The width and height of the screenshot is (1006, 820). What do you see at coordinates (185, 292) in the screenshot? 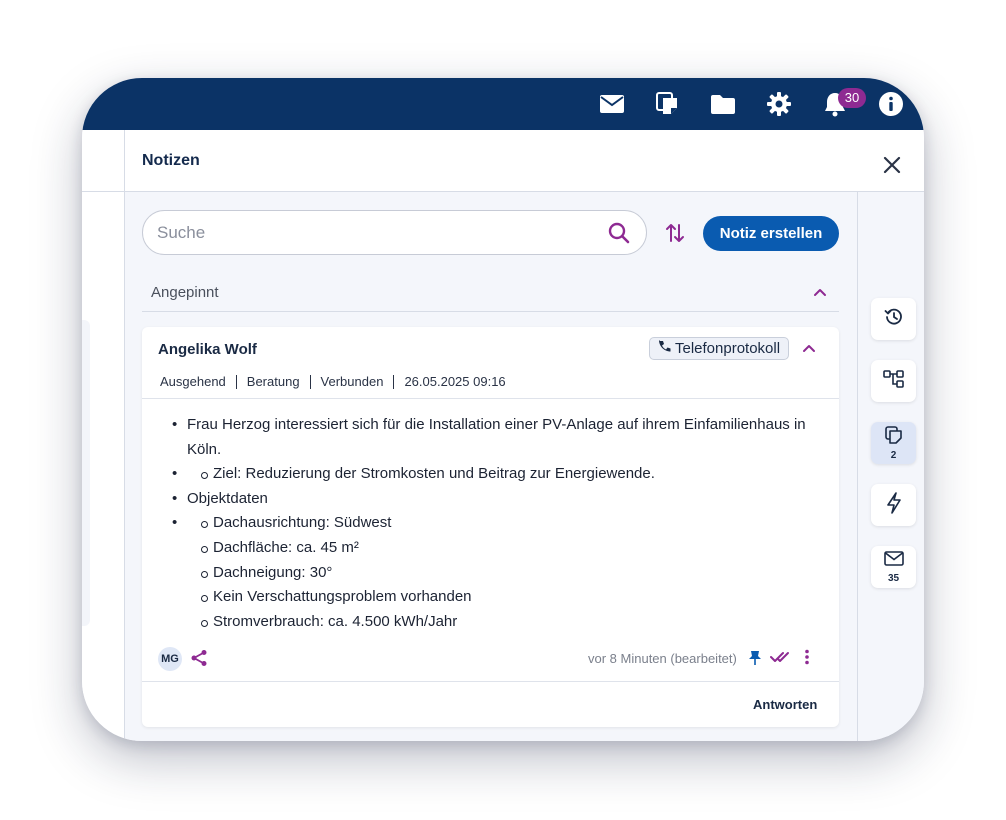
I see `section-label: Angepinnt` at bounding box center [185, 292].